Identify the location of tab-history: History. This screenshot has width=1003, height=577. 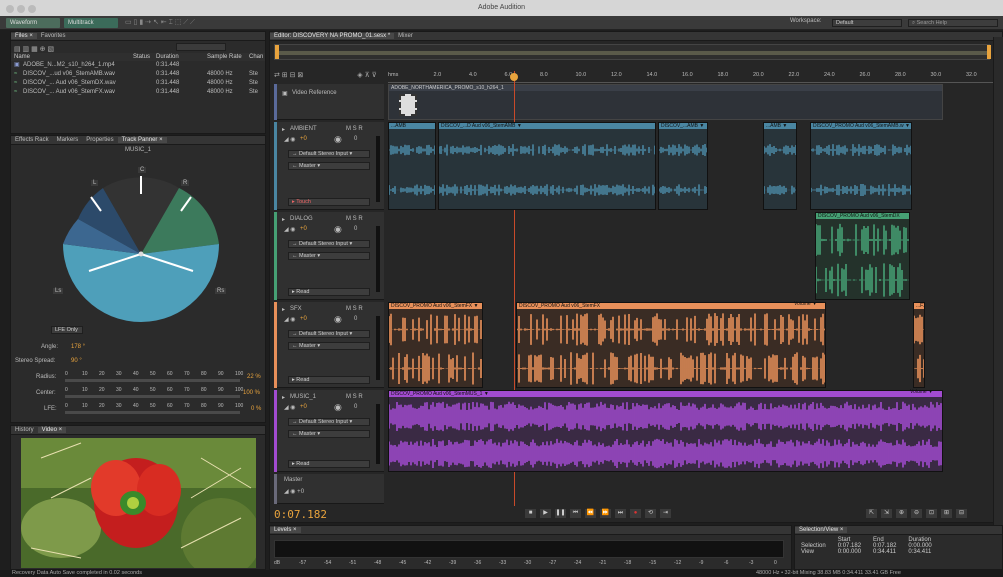
(24, 430).